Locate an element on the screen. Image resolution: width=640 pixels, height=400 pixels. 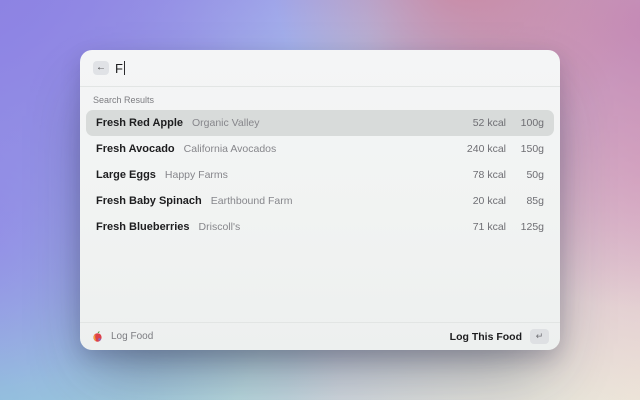
arrow-left-icon: ← is located at coordinates (101, 67).